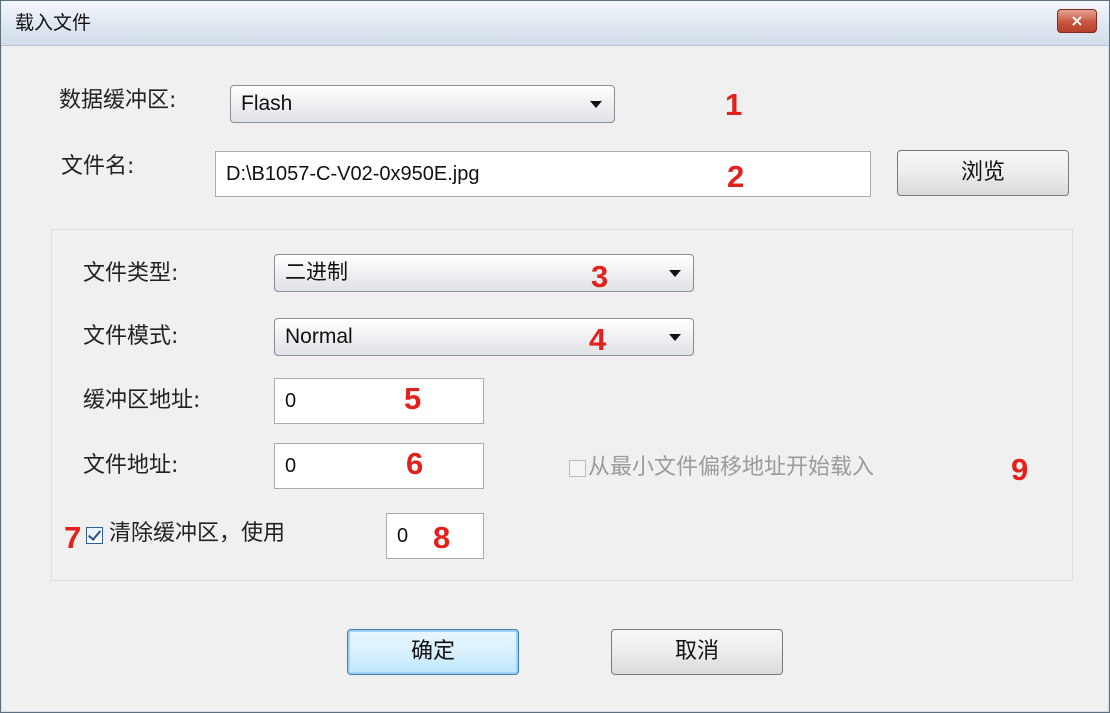 The width and height of the screenshot is (1110, 713). I want to click on marker-4: 4, so click(598, 339).